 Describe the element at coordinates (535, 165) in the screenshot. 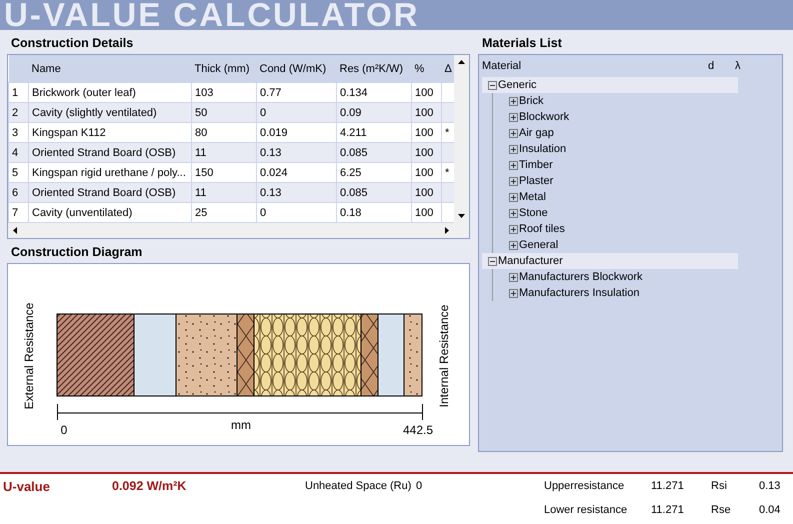

I see `tree-item: Timber` at that location.